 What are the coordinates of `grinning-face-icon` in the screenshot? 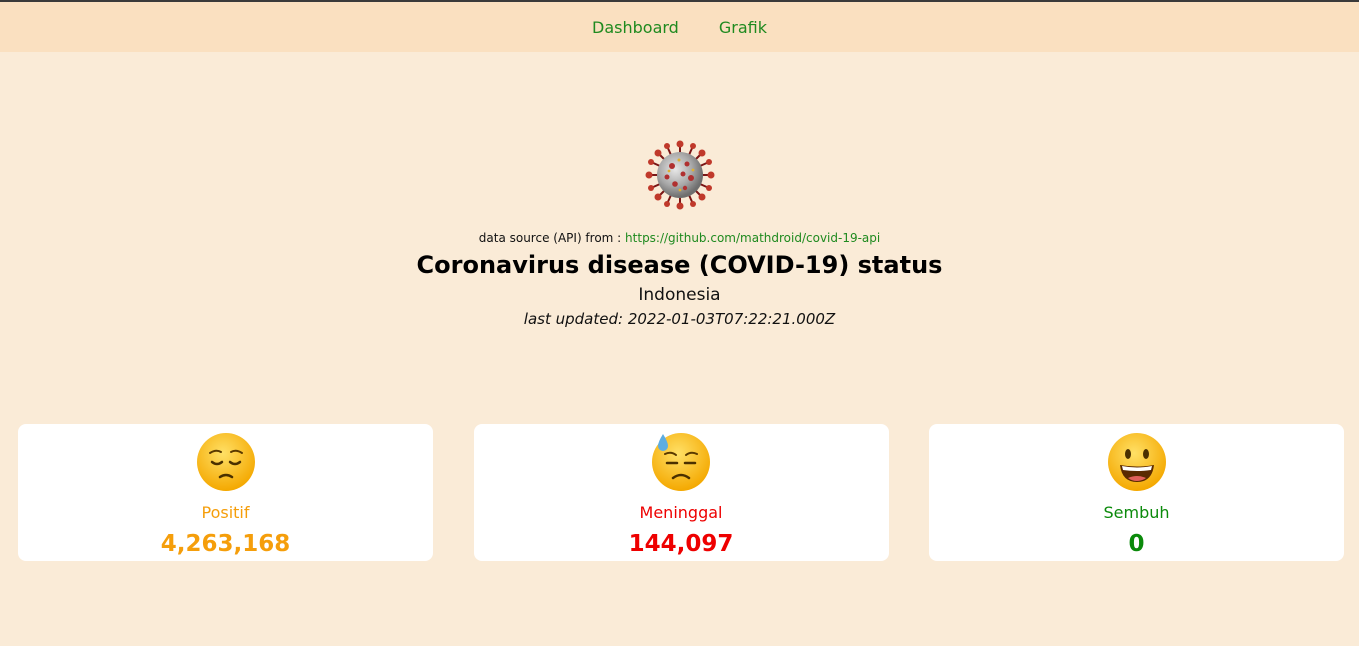 It's located at (1136, 462).